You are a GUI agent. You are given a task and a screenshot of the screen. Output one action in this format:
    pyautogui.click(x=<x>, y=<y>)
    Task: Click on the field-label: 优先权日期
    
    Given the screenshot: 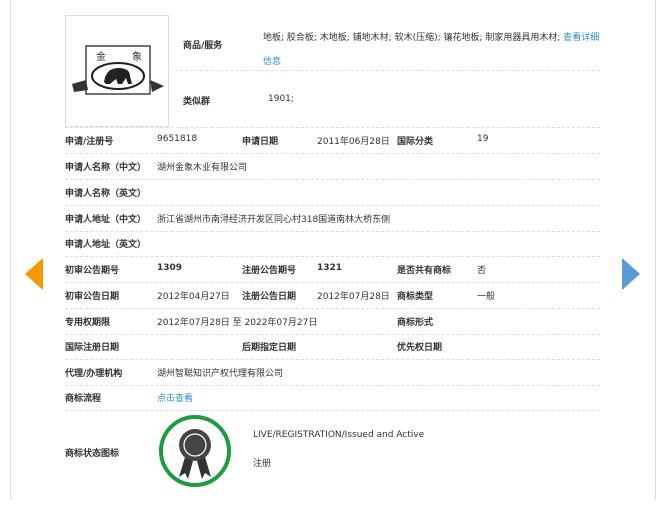 What is the action you would take?
    pyautogui.click(x=420, y=348)
    